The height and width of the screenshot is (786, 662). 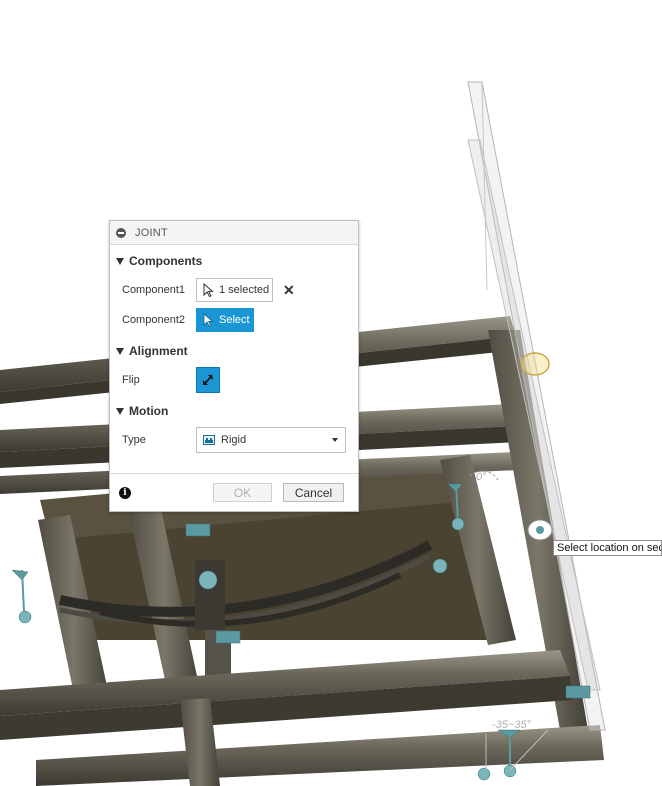 What do you see at coordinates (234, 233) in the screenshot?
I see `joint-dialog-header: JOINT` at bounding box center [234, 233].